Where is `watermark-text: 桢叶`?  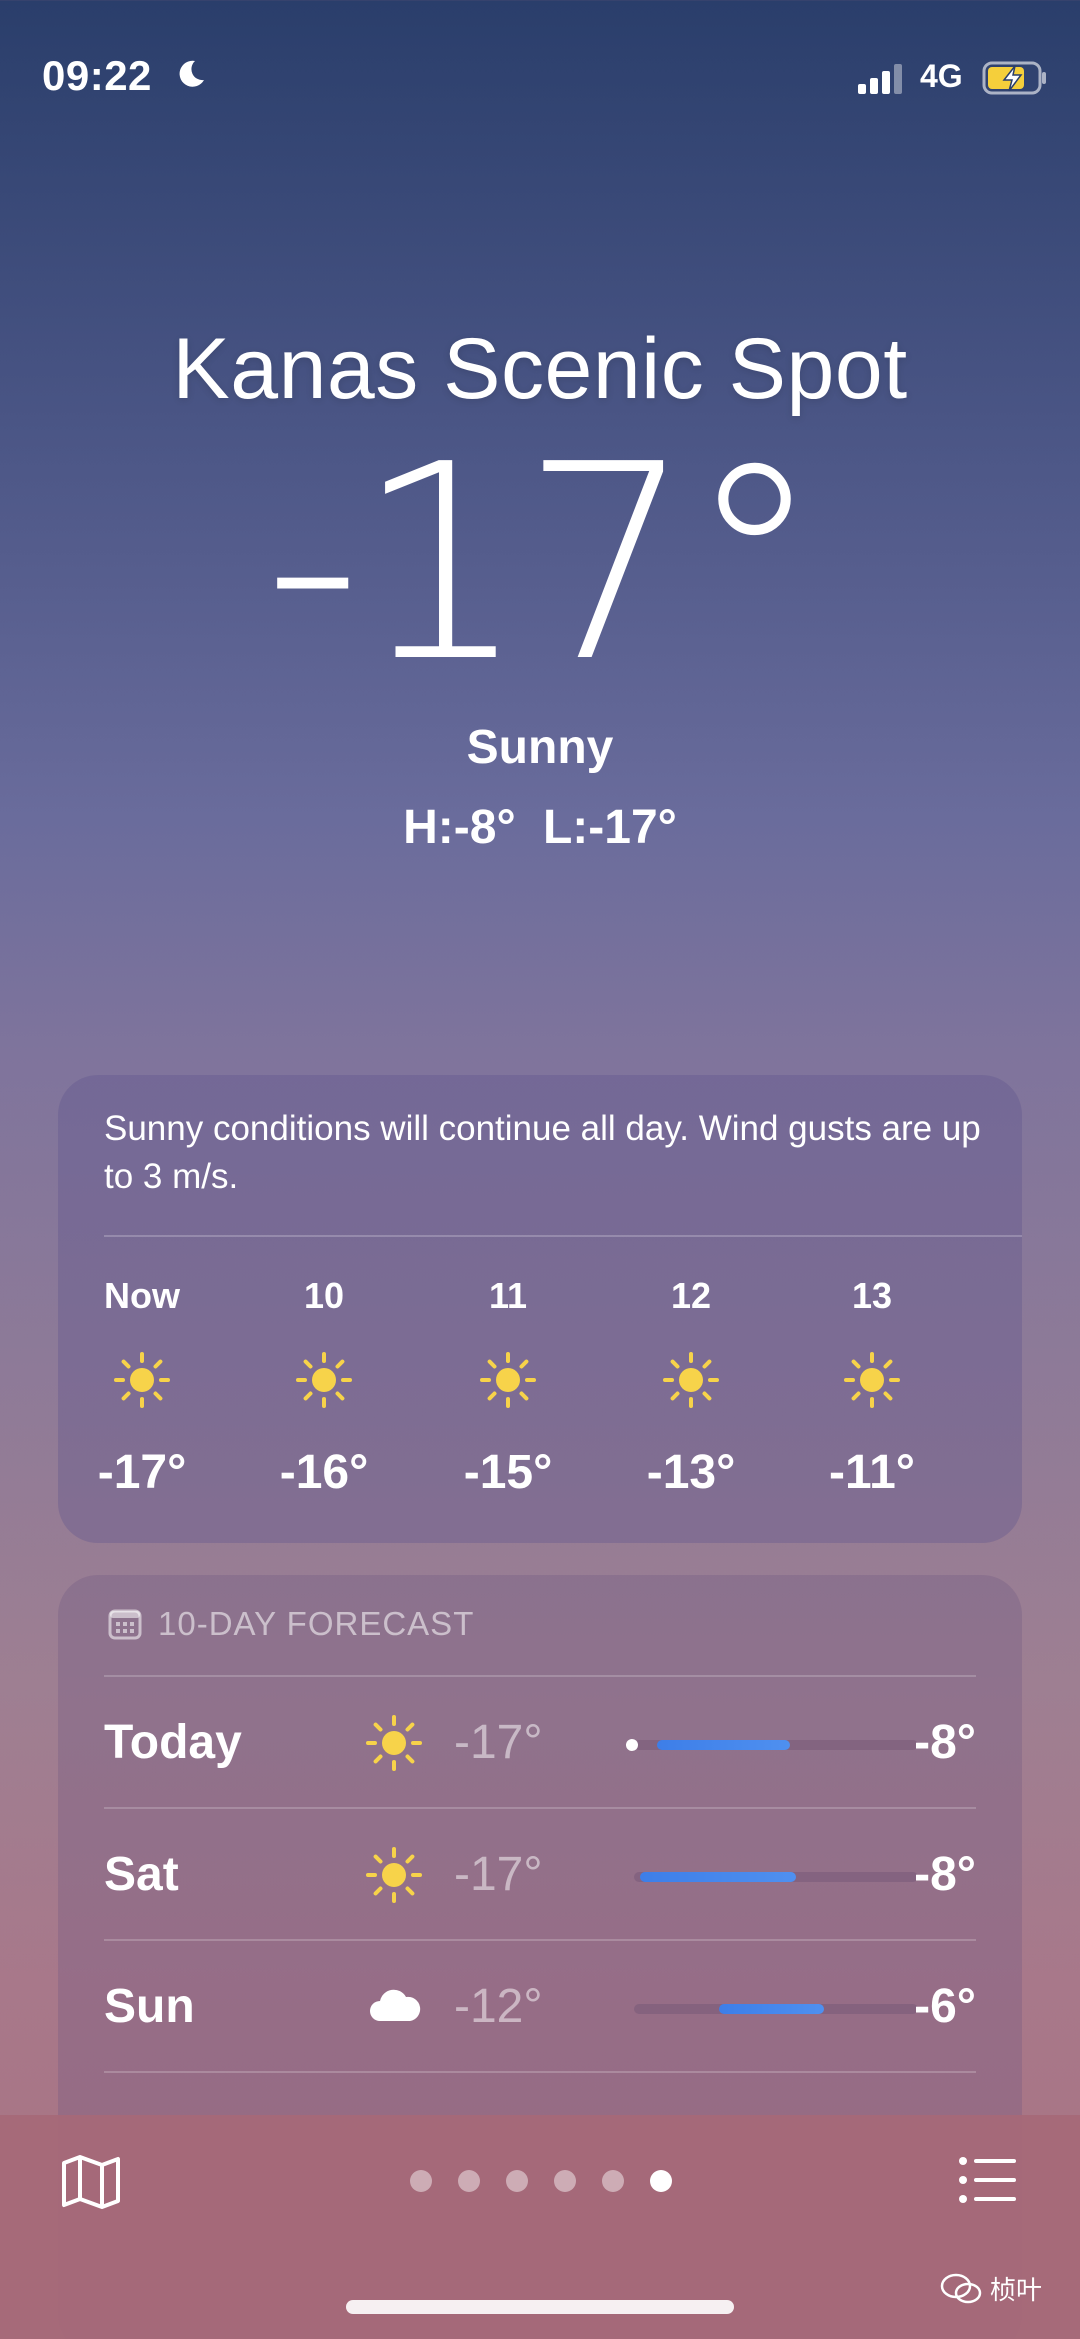
watermark-text: 桢叶 is located at coordinates (1016, 2290).